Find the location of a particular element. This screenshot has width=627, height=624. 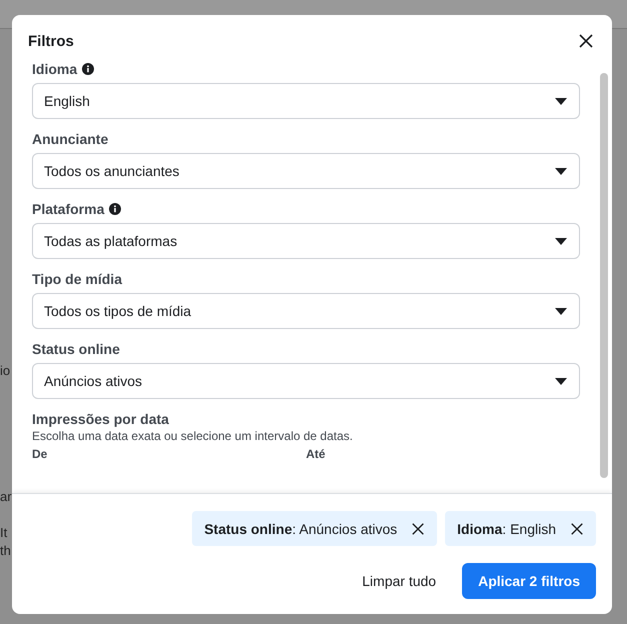

dropdown-select: Anúncios ativos is located at coordinates (306, 381).